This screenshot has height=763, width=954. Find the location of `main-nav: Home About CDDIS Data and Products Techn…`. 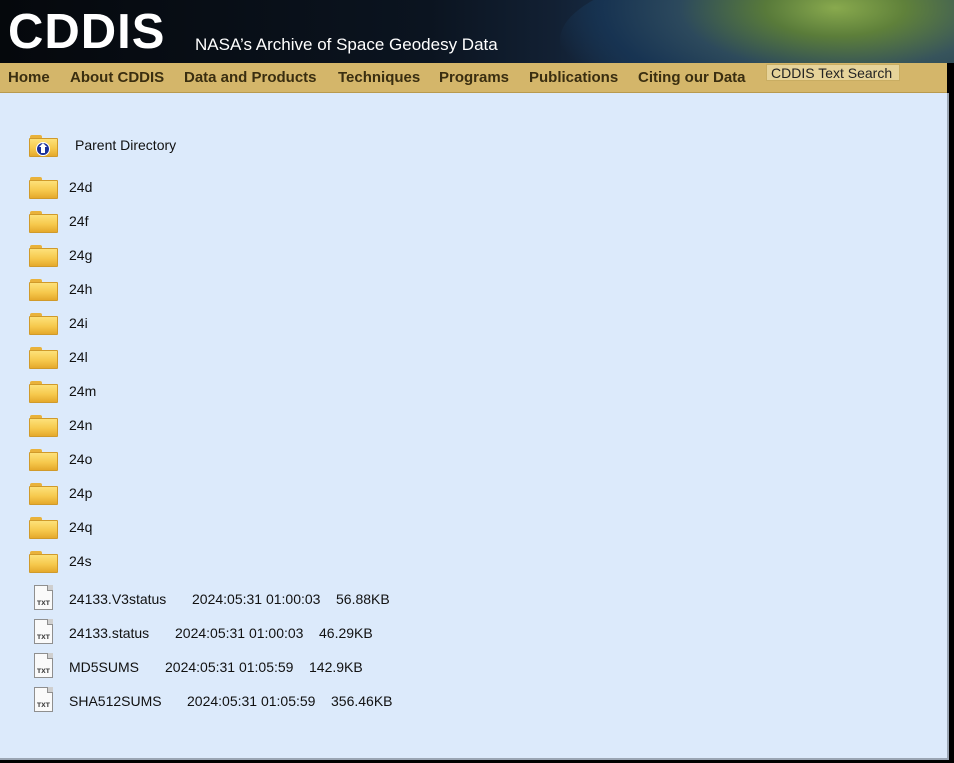

main-nav: Home About CDDIS Data and Products Techn… is located at coordinates (473, 78).